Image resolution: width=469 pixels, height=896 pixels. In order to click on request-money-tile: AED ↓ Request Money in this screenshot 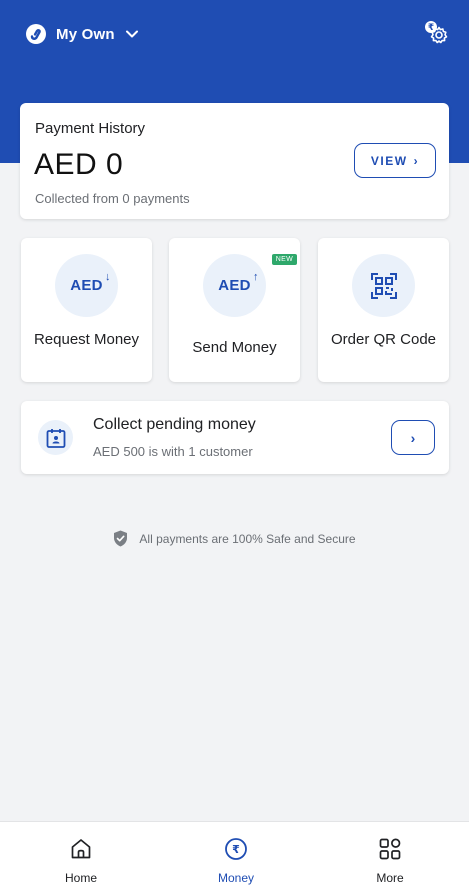, I will do `click(86, 310)`.